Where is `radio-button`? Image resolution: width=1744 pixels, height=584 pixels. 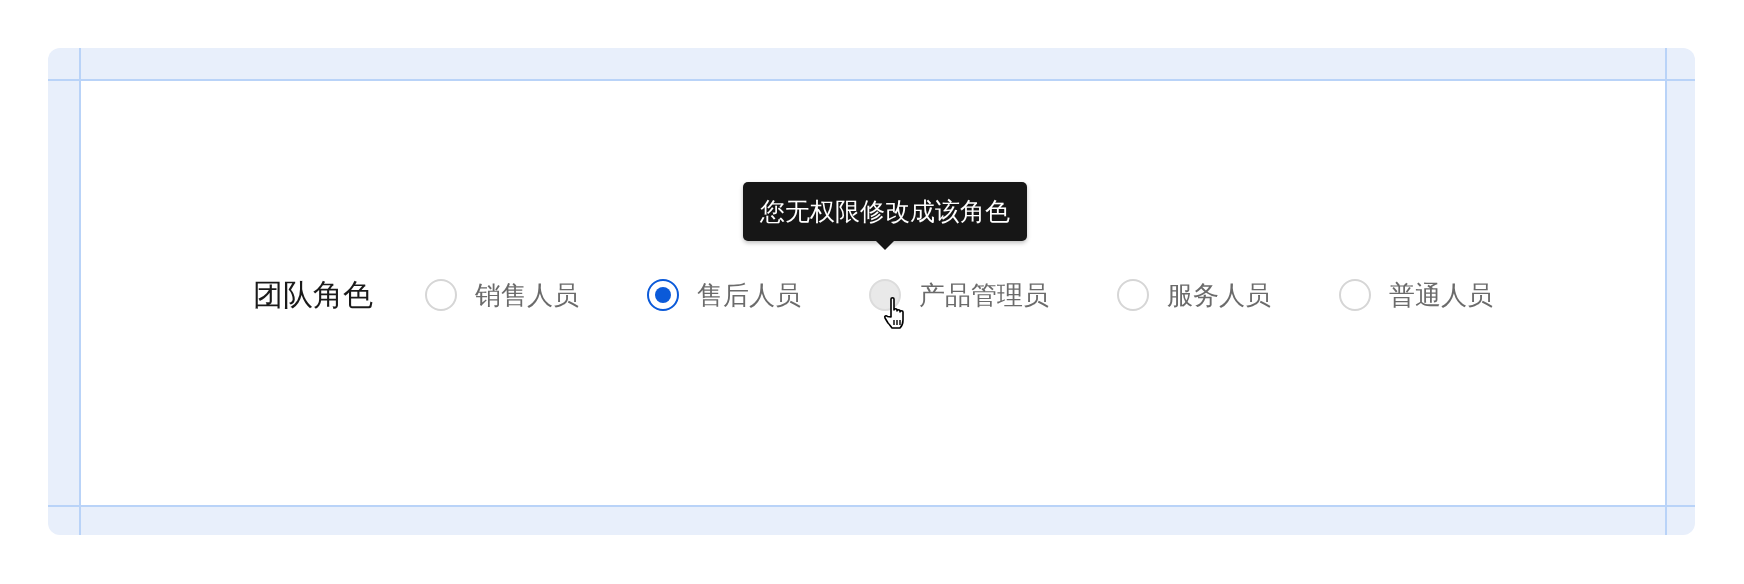
radio-button is located at coordinates (663, 295).